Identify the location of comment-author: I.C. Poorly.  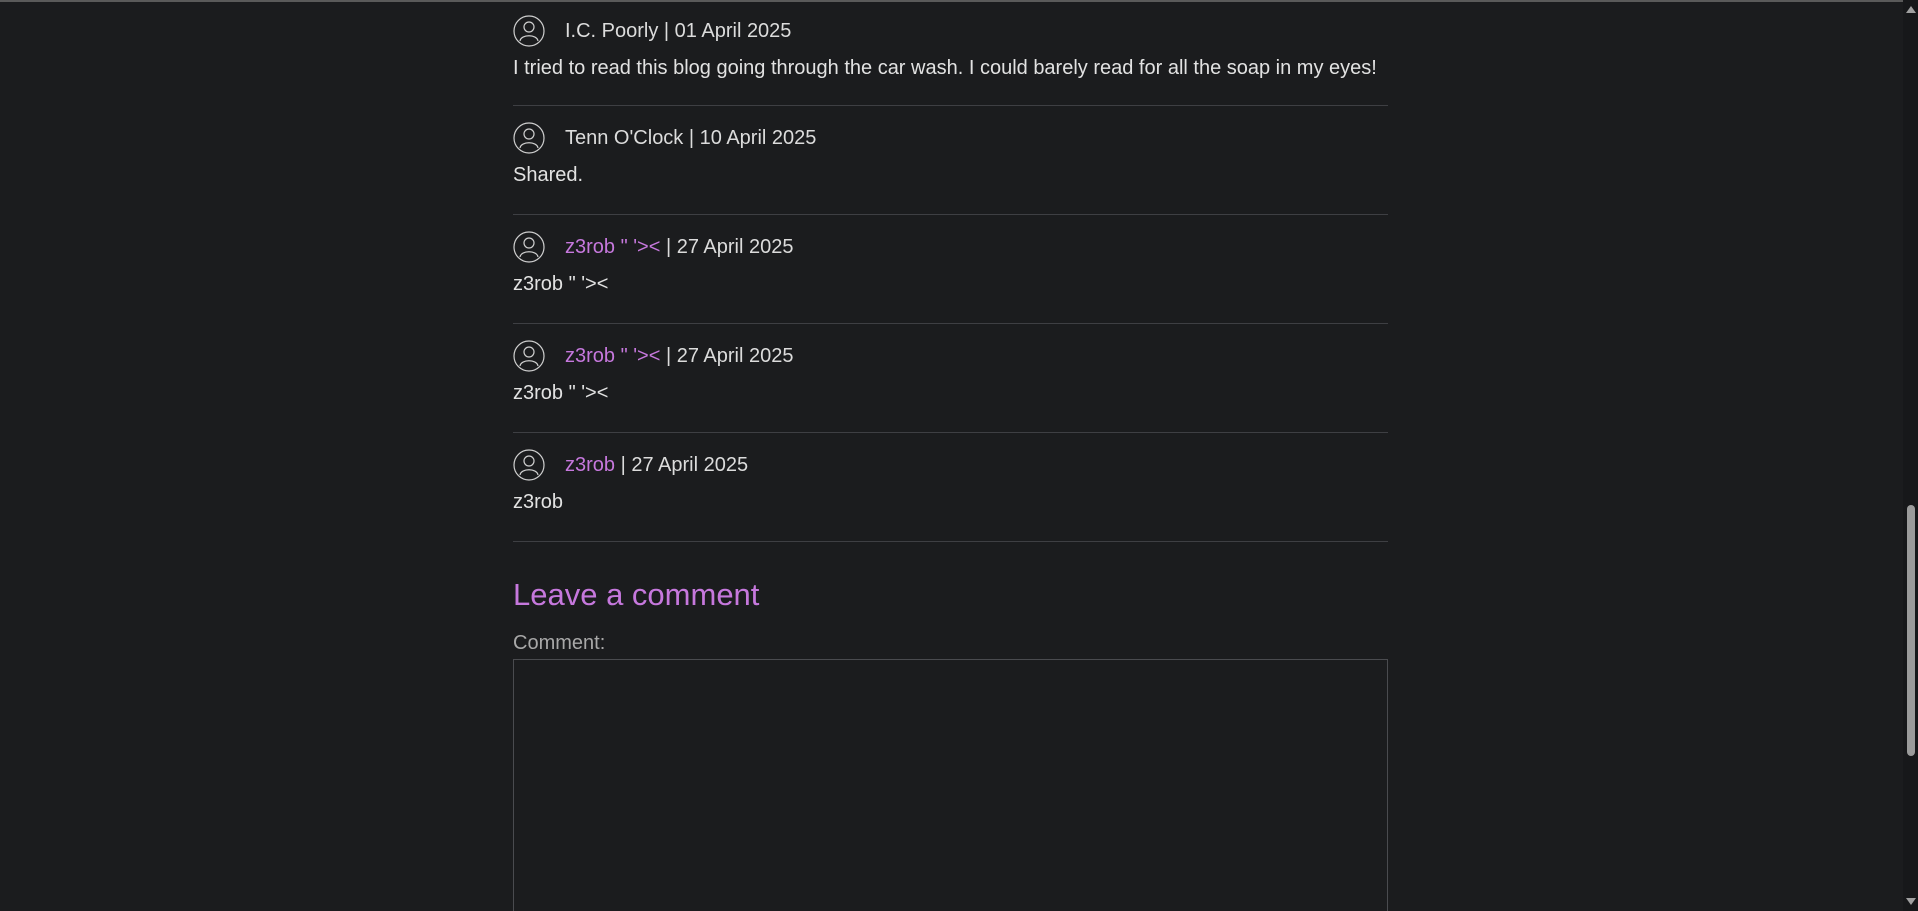
(612, 30).